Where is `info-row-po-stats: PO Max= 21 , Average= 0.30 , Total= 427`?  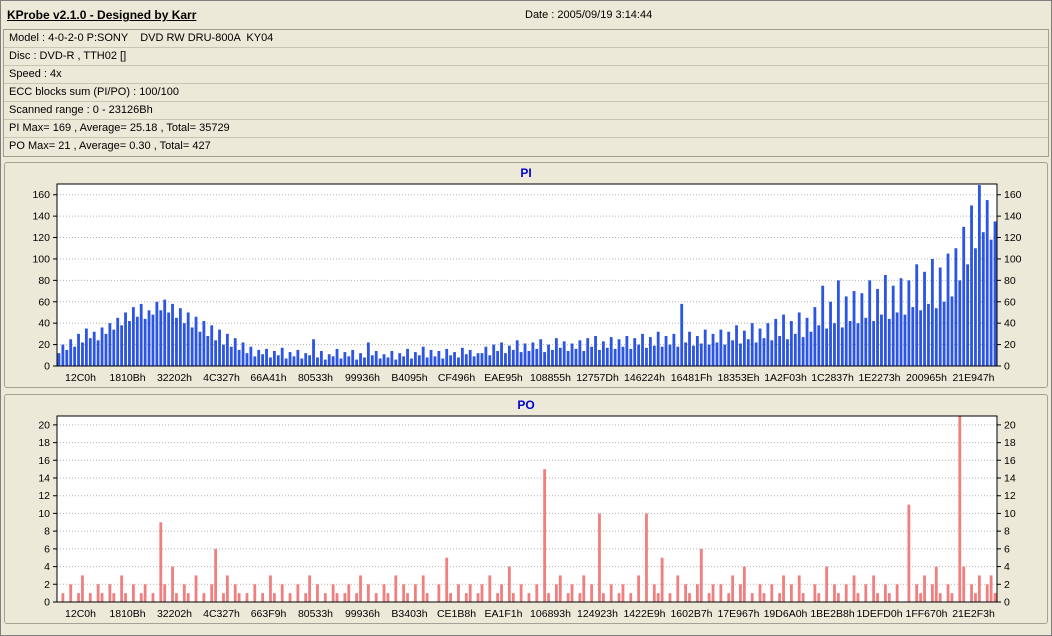
info-row-po-stats: PO Max= 21 , Average= 0.30 , Total= 427 is located at coordinates (110, 146).